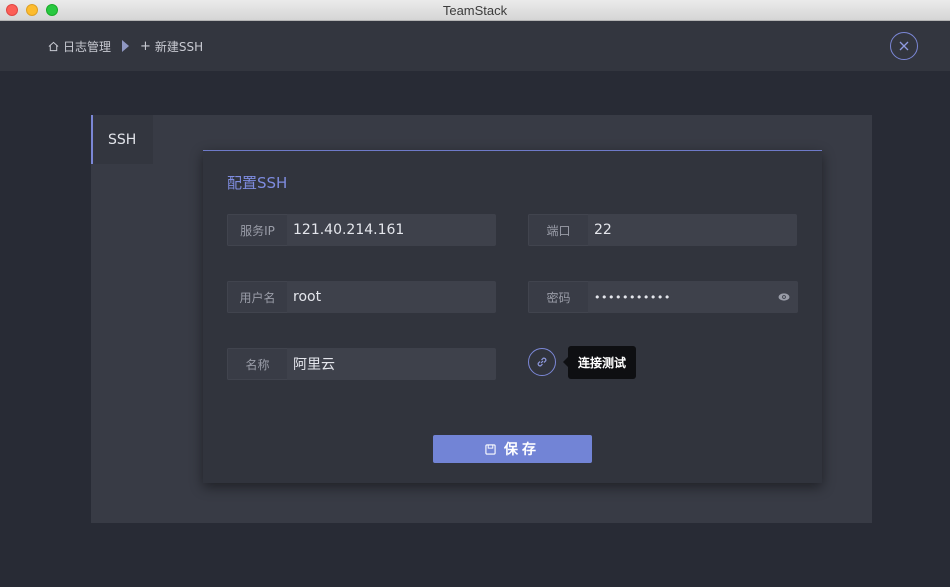 The height and width of the screenshot is (587, 950). I want to click on password-label: 密码, so click(558, 297).